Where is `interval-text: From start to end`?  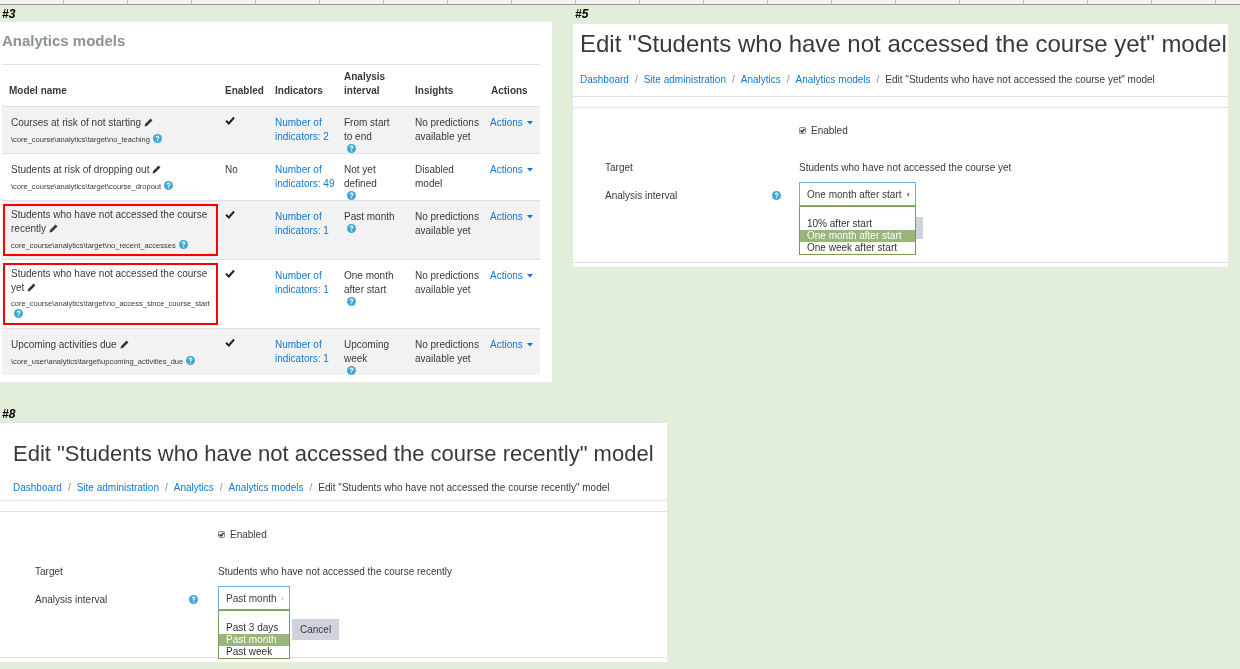 interval-text: From start to end is located at coordinates (367, 129).